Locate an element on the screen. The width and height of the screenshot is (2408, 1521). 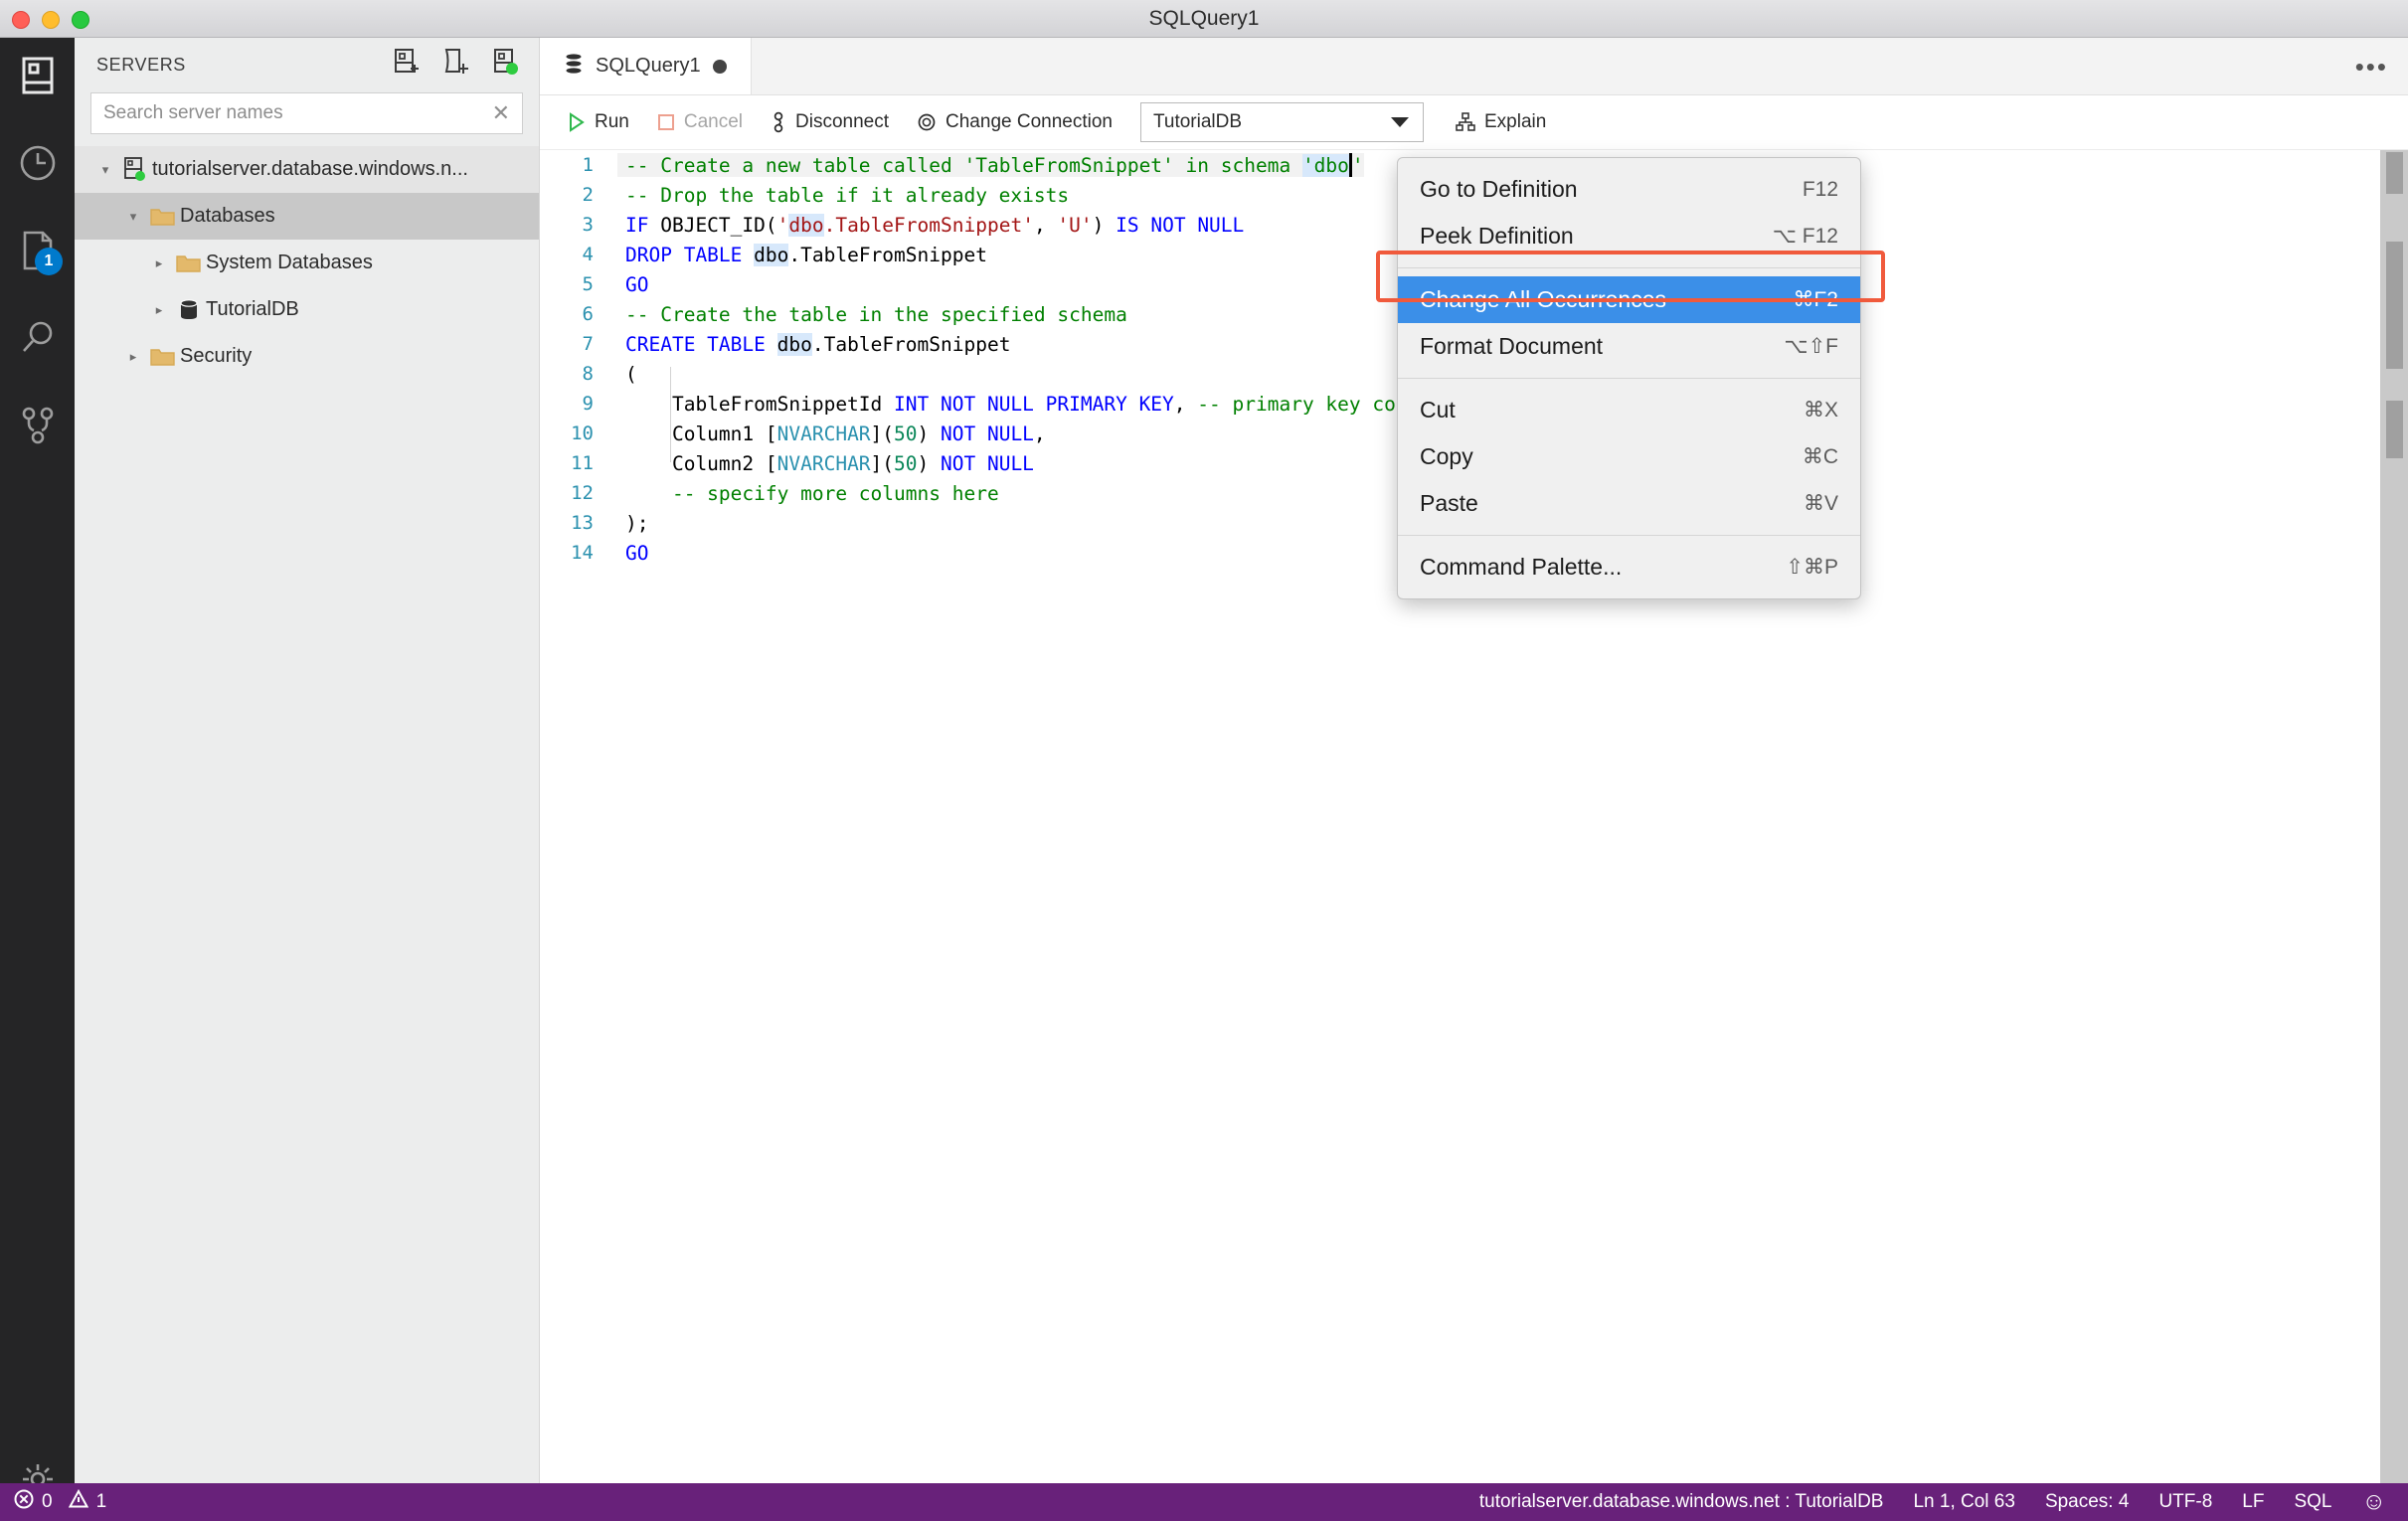
menu-item-peek-definition: Peek Definition ⌥ F12 is located at coordinates (1629, 236).